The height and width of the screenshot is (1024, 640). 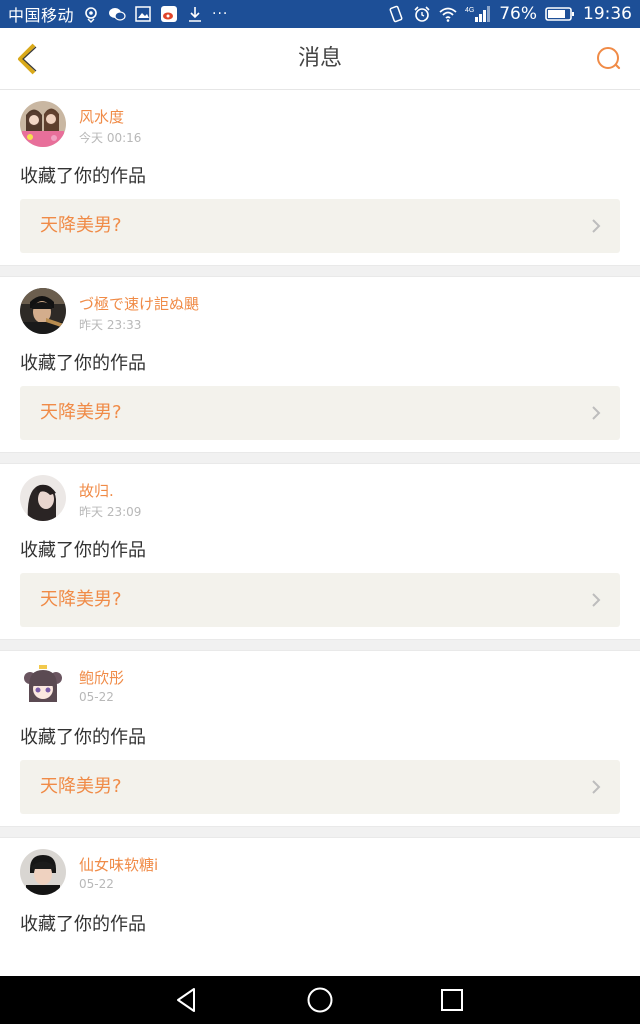 I want to click on circle-home-icon, so click(x=320, y=1000).